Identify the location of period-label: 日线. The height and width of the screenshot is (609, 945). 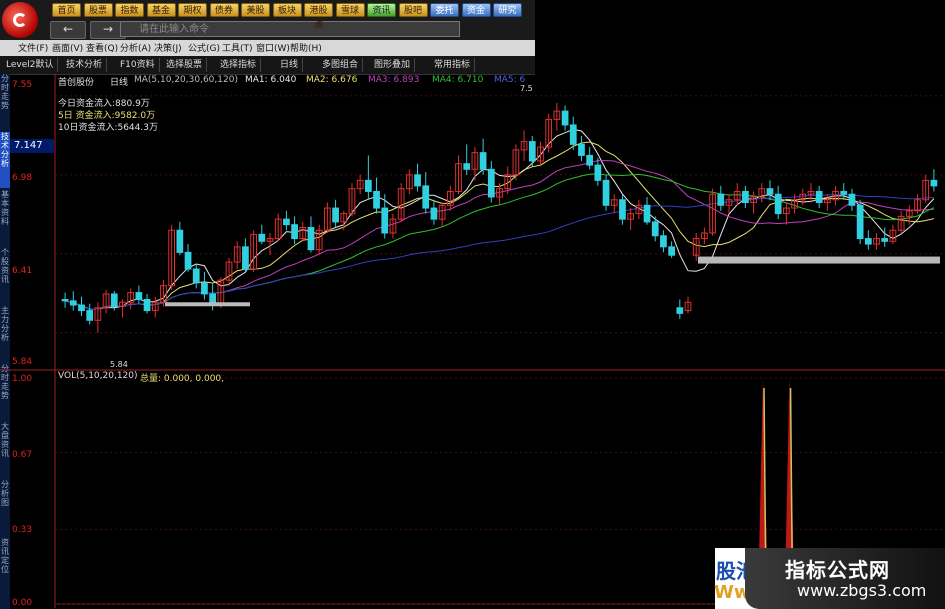
(119, 83).